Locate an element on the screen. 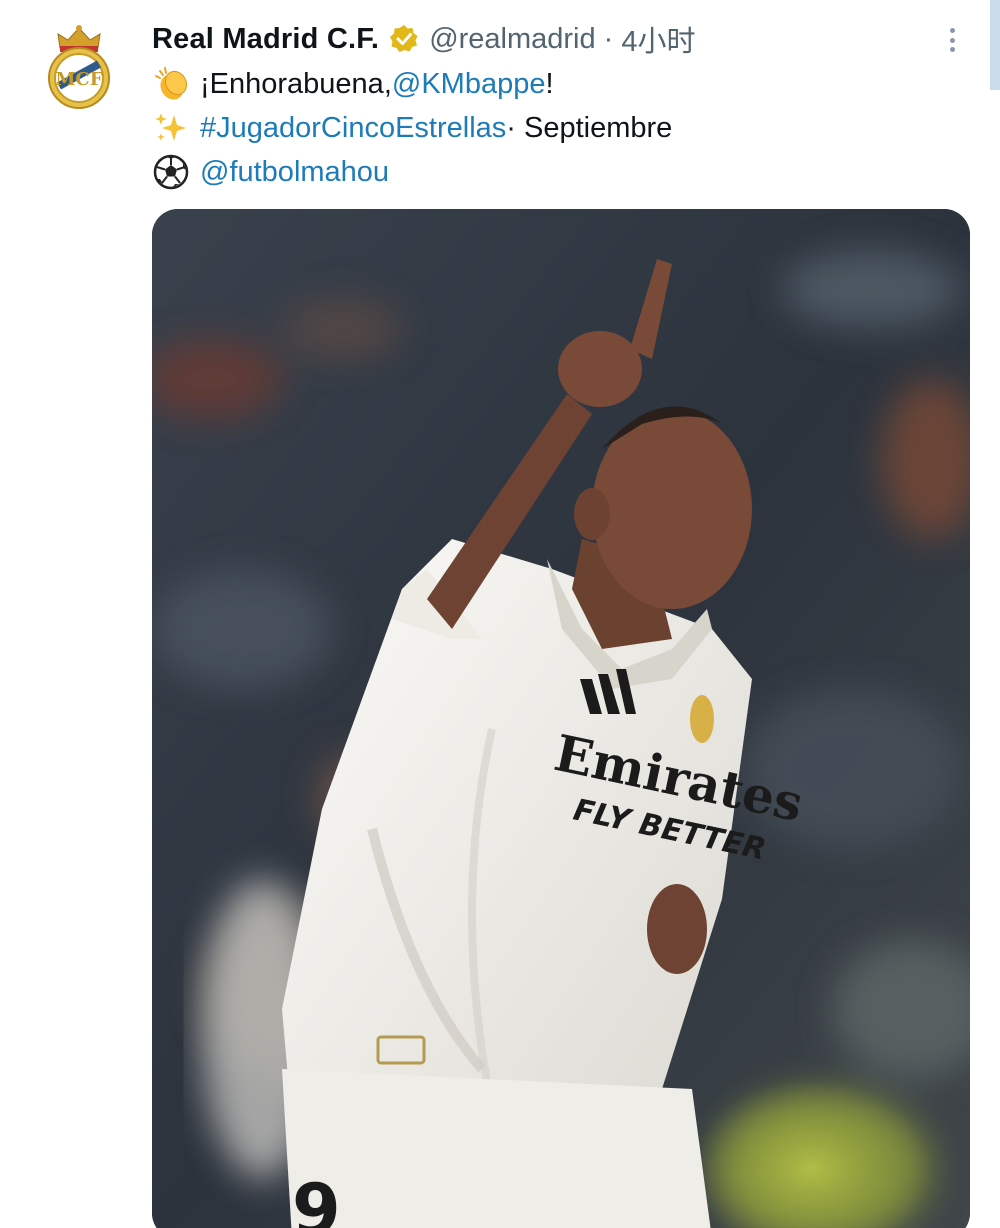 Image resolution: width=1000 pixels, height=1228 pixels. tweet-text-line-3: @futbolmahou is located at coordinates (270, 172).